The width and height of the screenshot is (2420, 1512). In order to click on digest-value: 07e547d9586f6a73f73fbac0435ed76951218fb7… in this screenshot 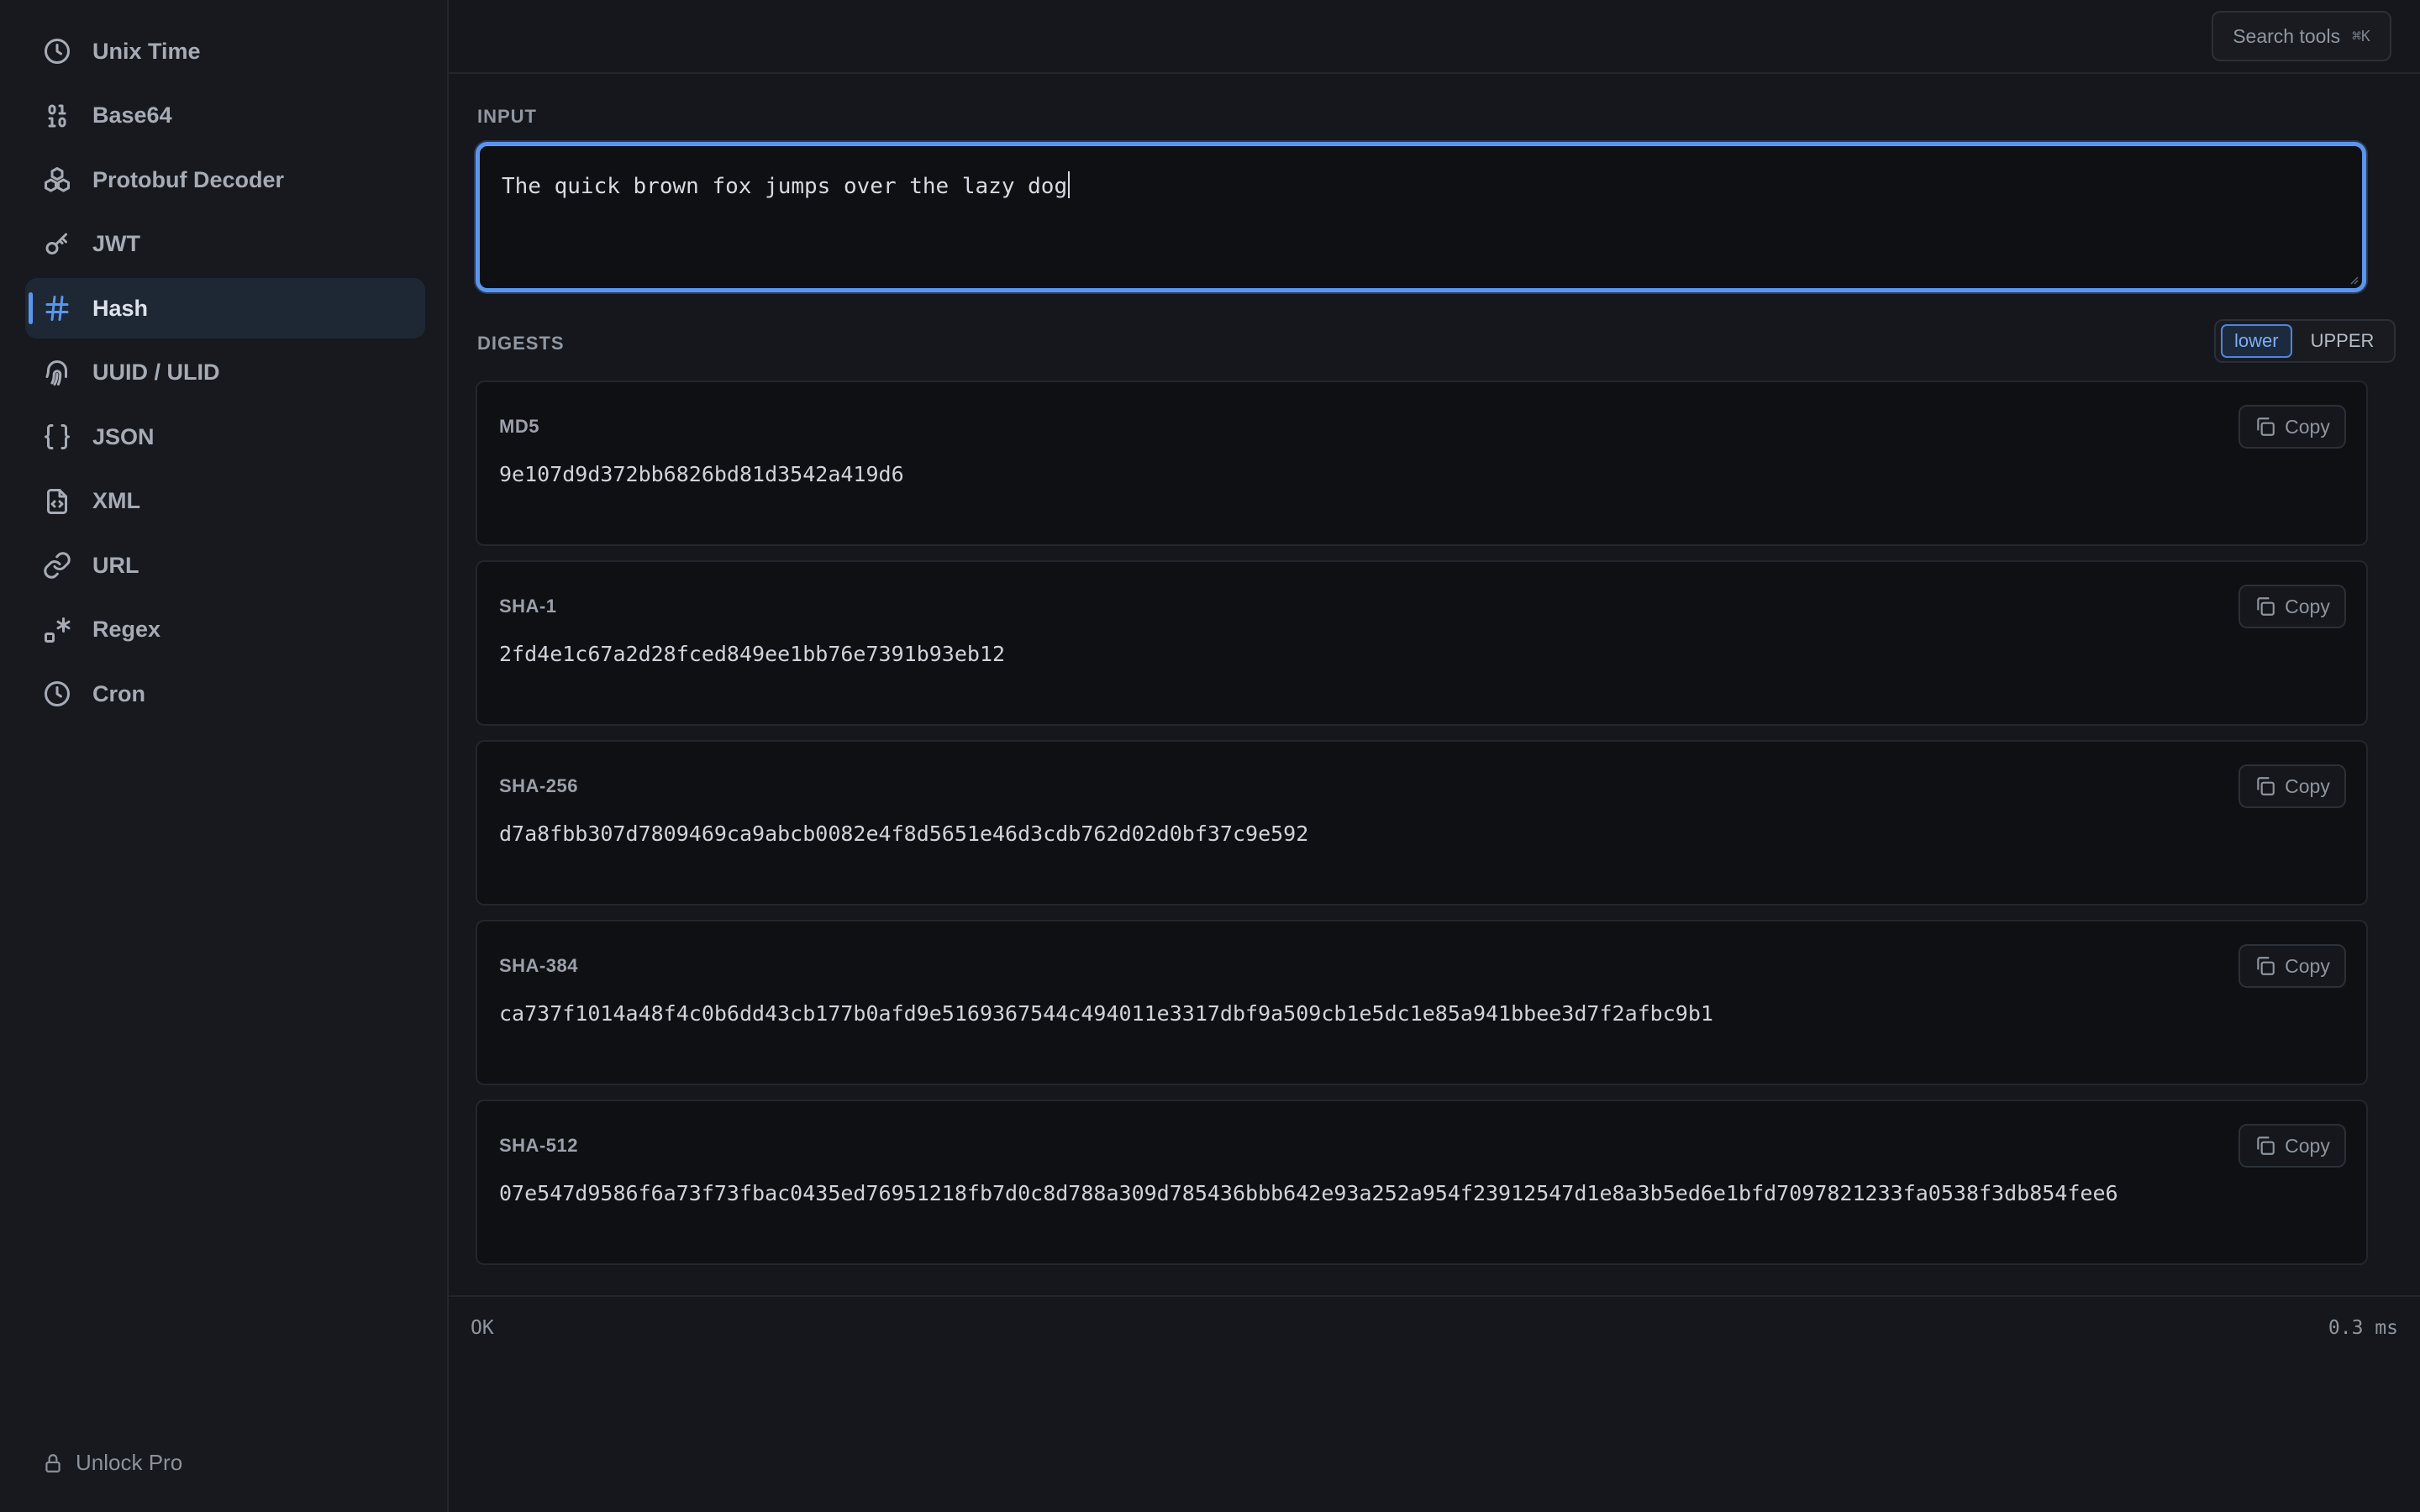, I will do `click(1308, 1193)`.